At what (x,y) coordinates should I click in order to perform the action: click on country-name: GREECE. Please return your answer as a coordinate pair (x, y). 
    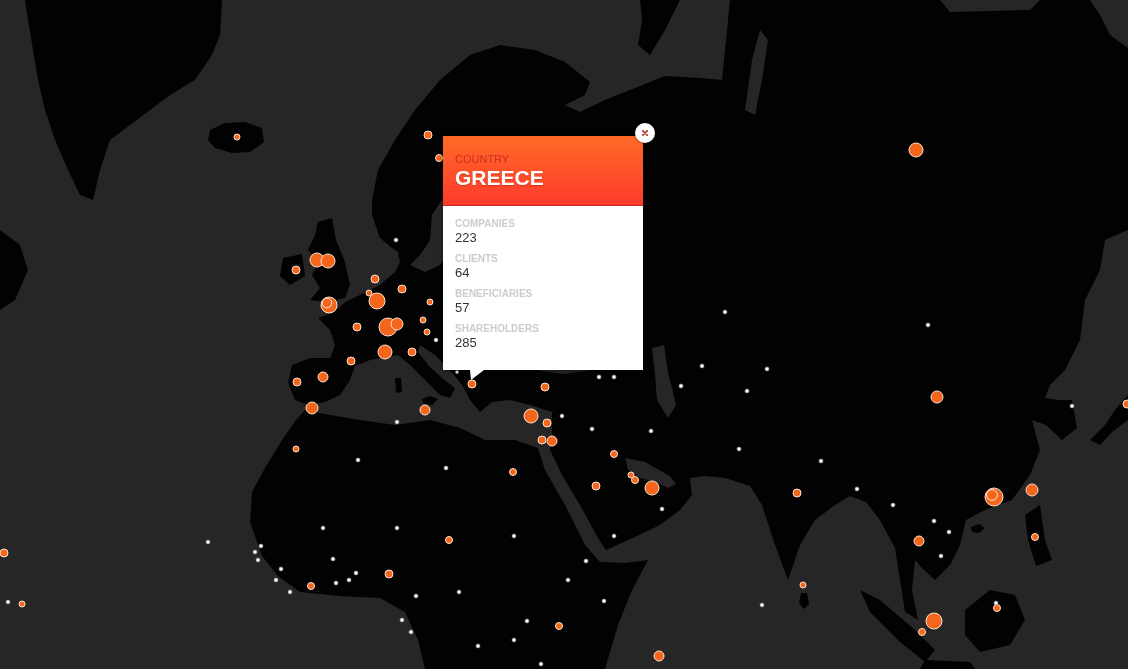
    Looking at the image, I should click on (499, 177).